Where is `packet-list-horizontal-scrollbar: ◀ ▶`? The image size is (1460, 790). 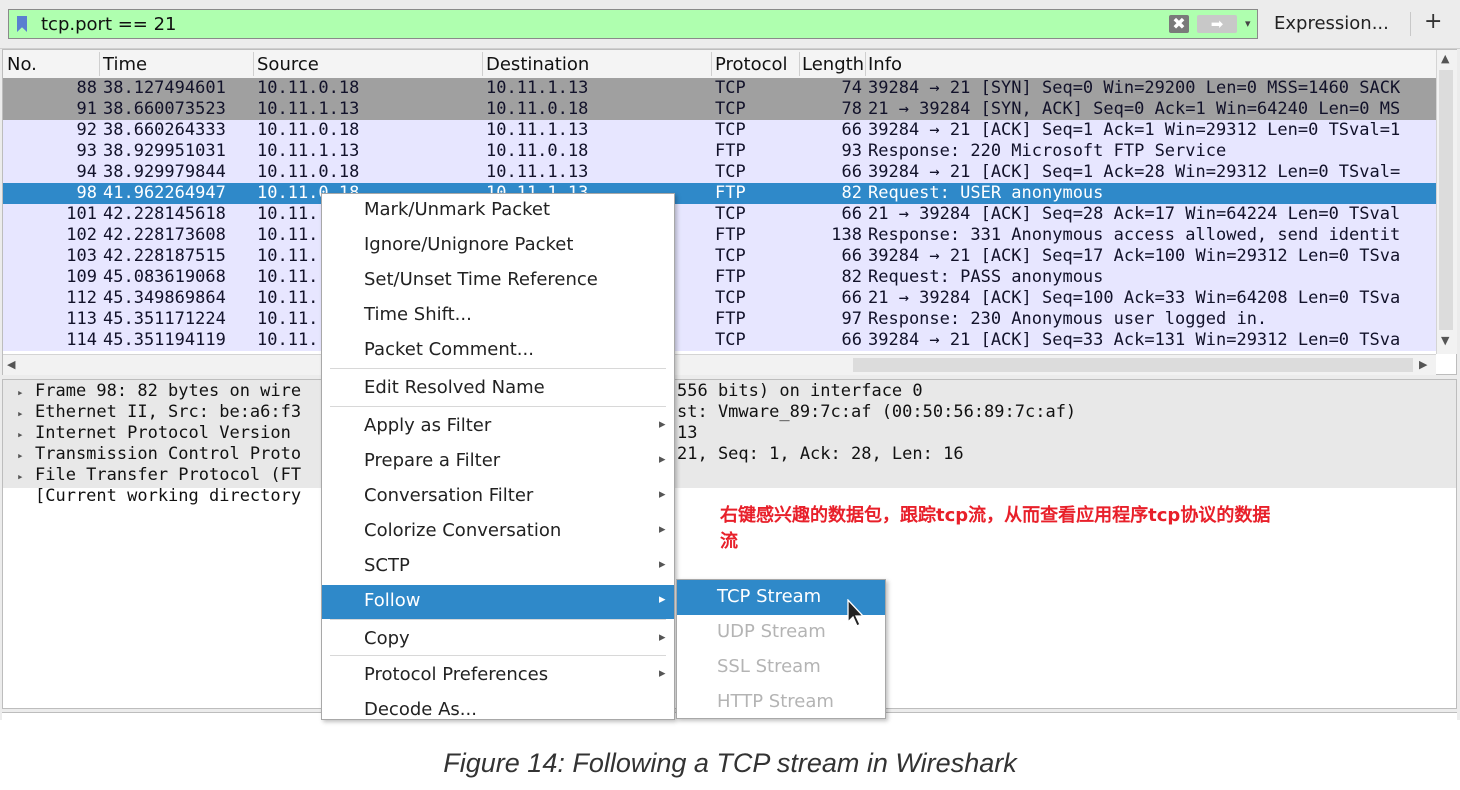
packet-list-horizontal-scrollbar: ◀ ▶ is located at coordinates (719, 364).